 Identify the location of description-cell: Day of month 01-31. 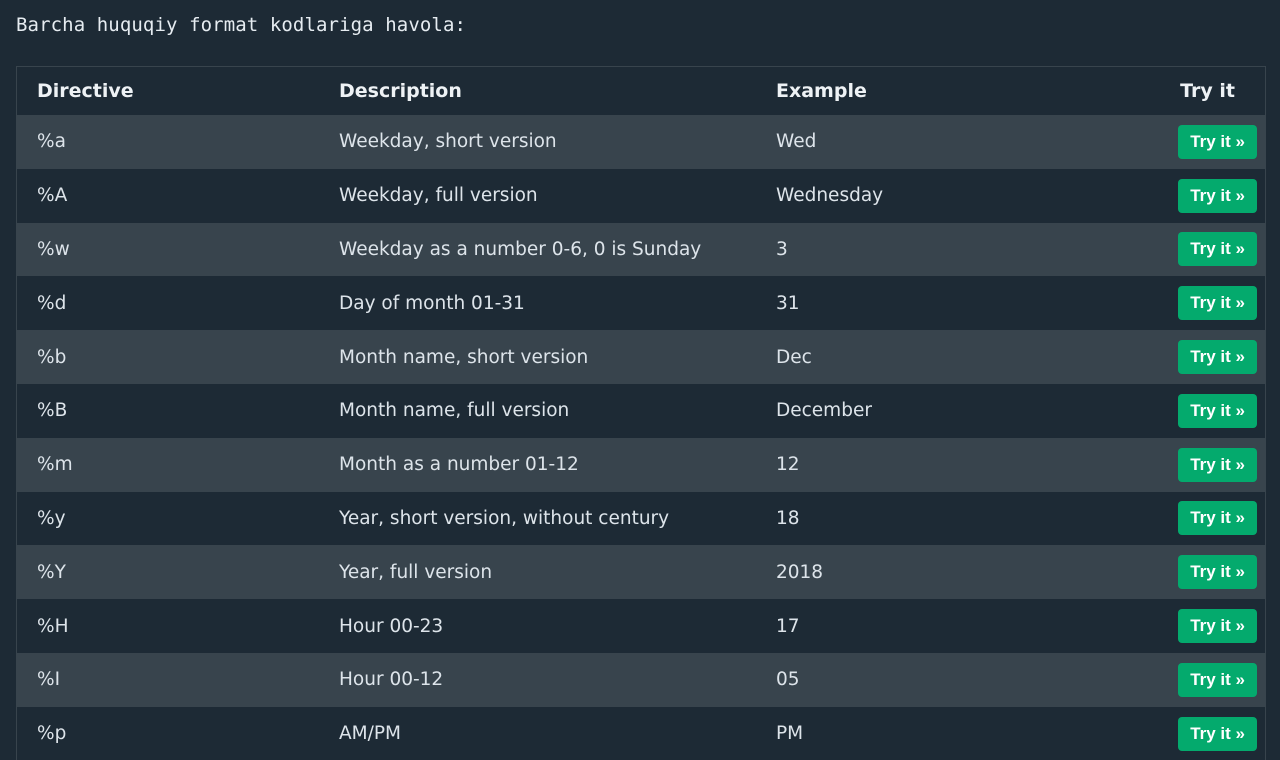
(432, 303).